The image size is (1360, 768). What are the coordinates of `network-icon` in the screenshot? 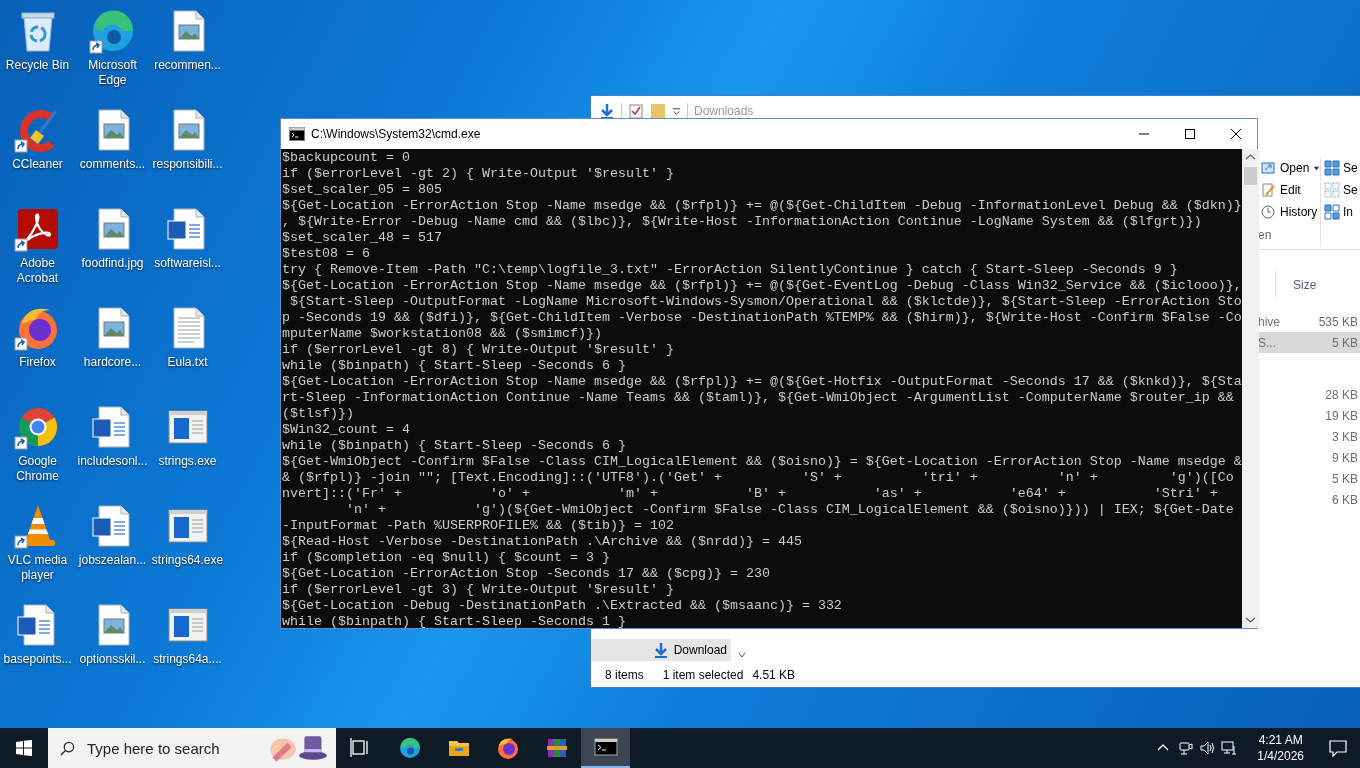 It's located at (1229, 748).